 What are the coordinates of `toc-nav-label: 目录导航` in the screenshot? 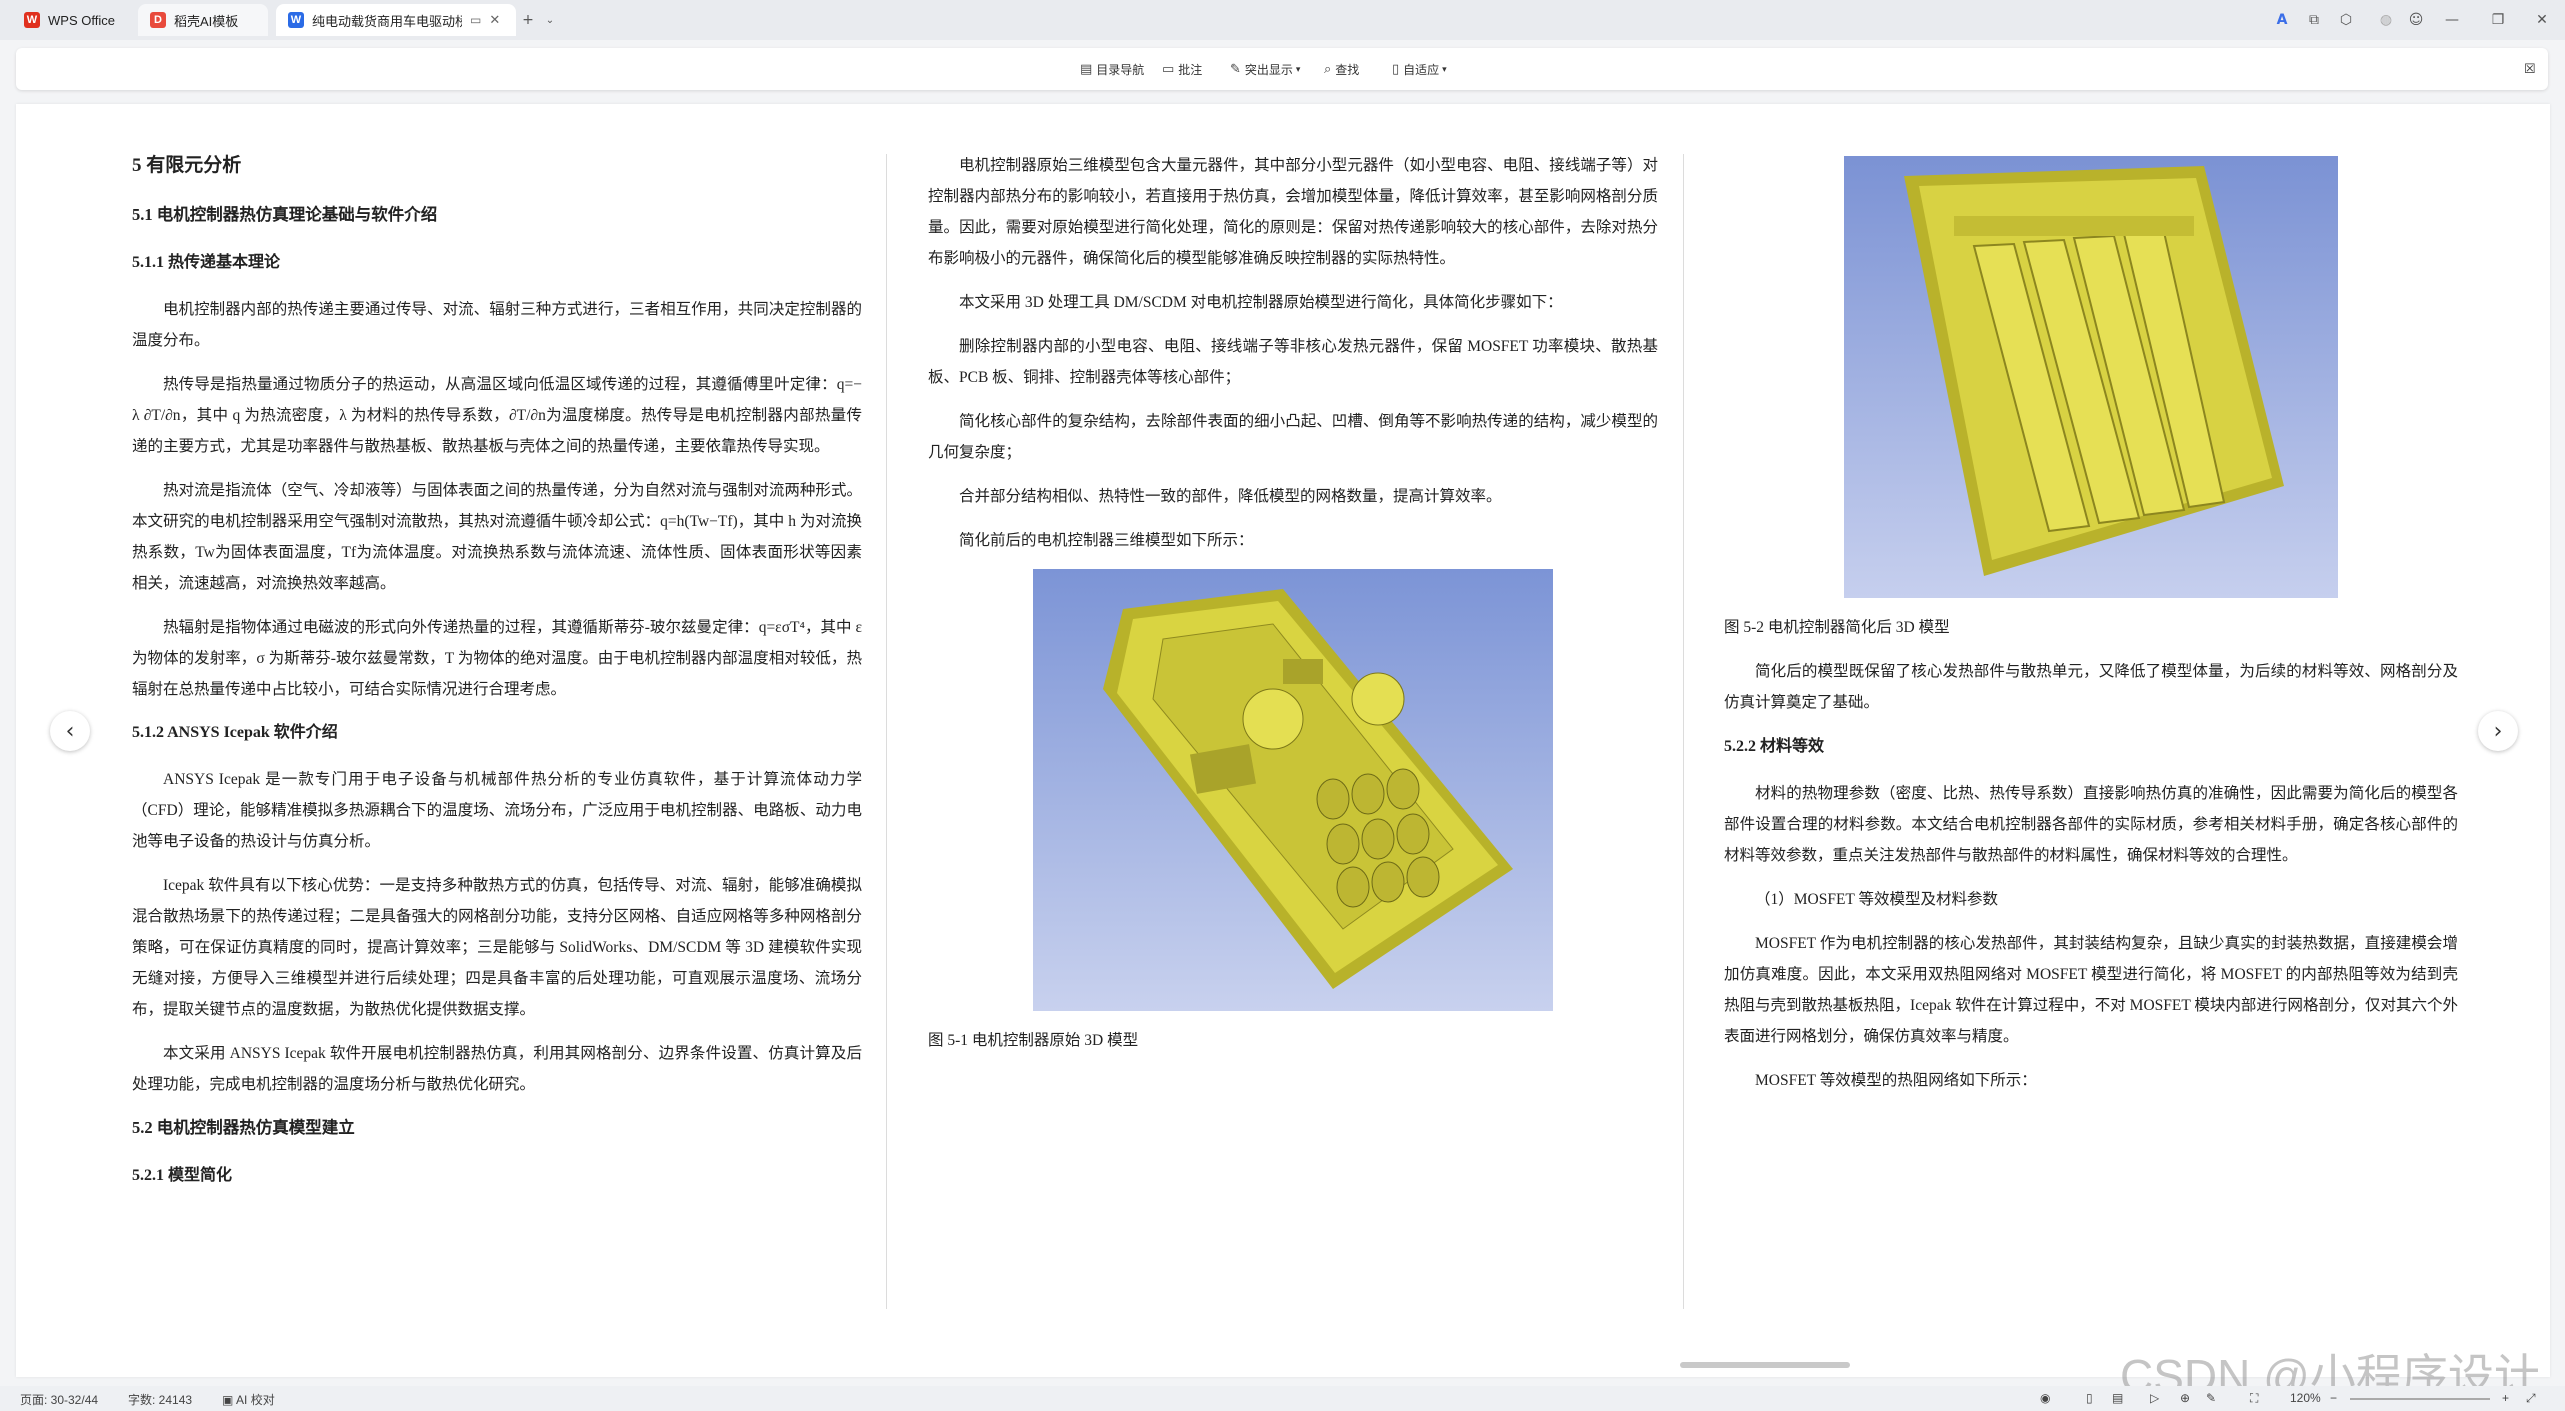 It's located at (1120, 69).